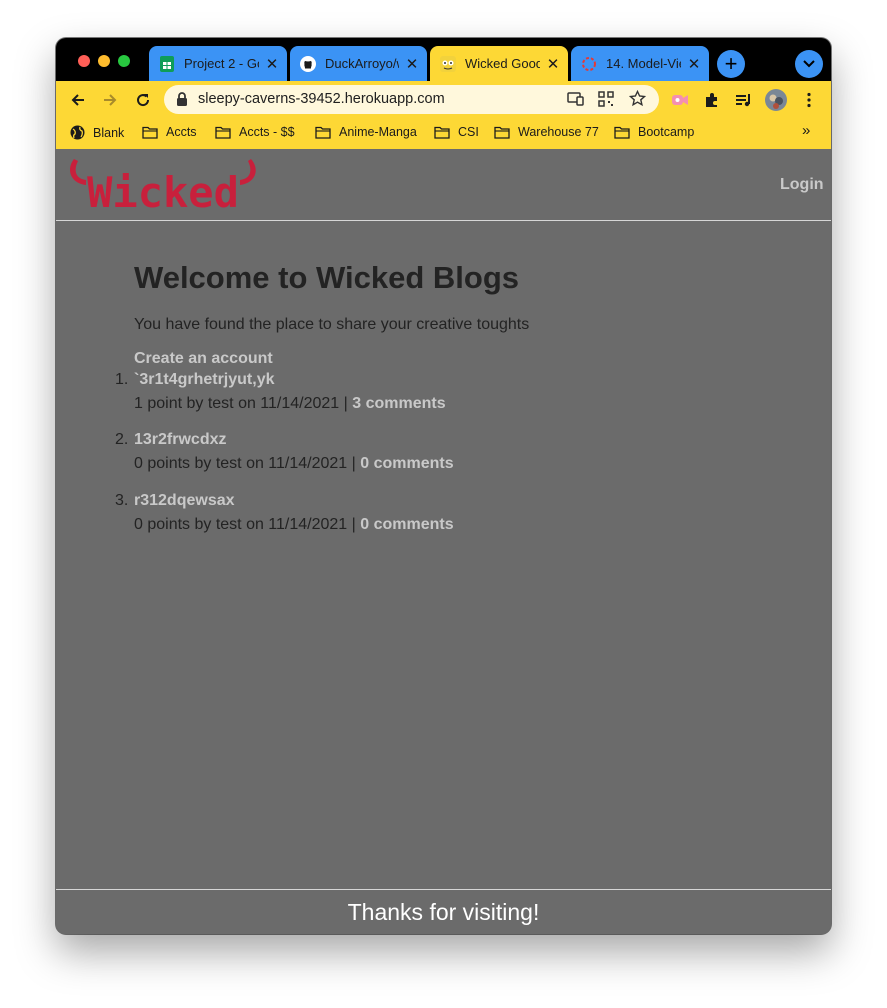 This screenshot has width=887, height=1008. I want to click on post-number: 3., so click(122, 500).